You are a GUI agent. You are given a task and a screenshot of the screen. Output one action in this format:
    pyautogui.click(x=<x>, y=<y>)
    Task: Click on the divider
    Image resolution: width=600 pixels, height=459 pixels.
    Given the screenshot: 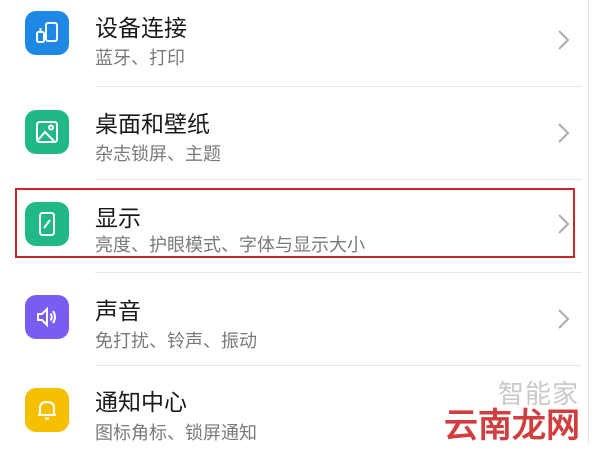 What is the action you would take?
    pyautogui.click(x=588, y=222)
    